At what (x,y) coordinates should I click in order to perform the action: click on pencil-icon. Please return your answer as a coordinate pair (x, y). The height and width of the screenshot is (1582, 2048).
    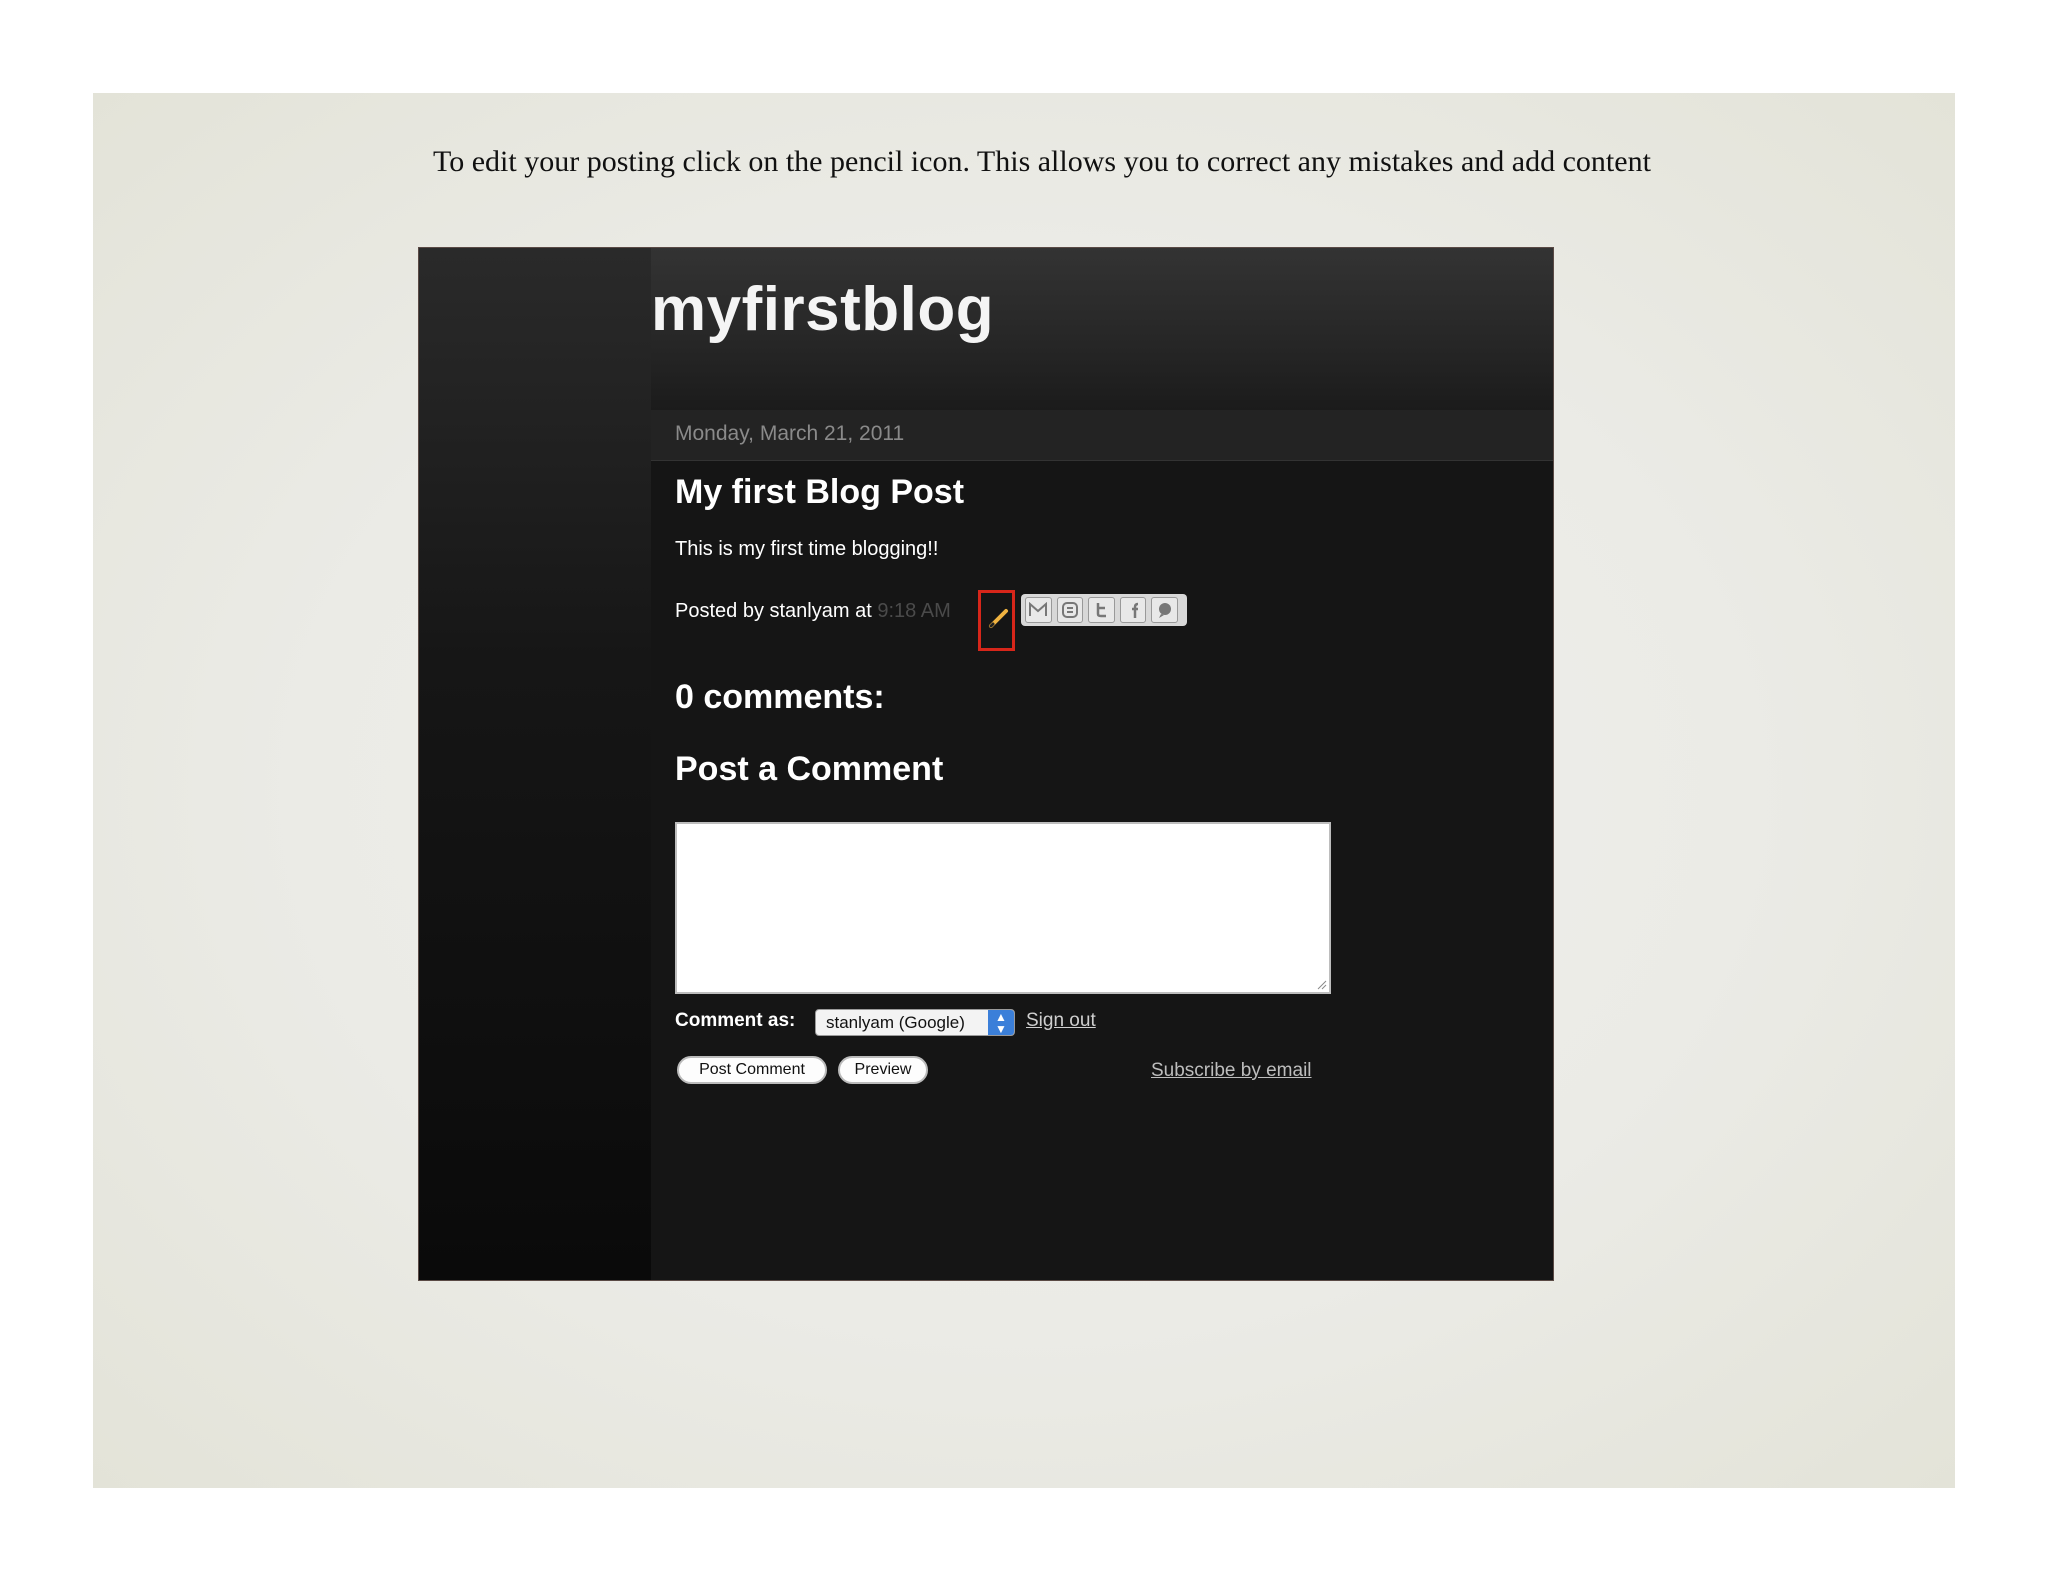
    Looking at the image, I should click on (999, 618).